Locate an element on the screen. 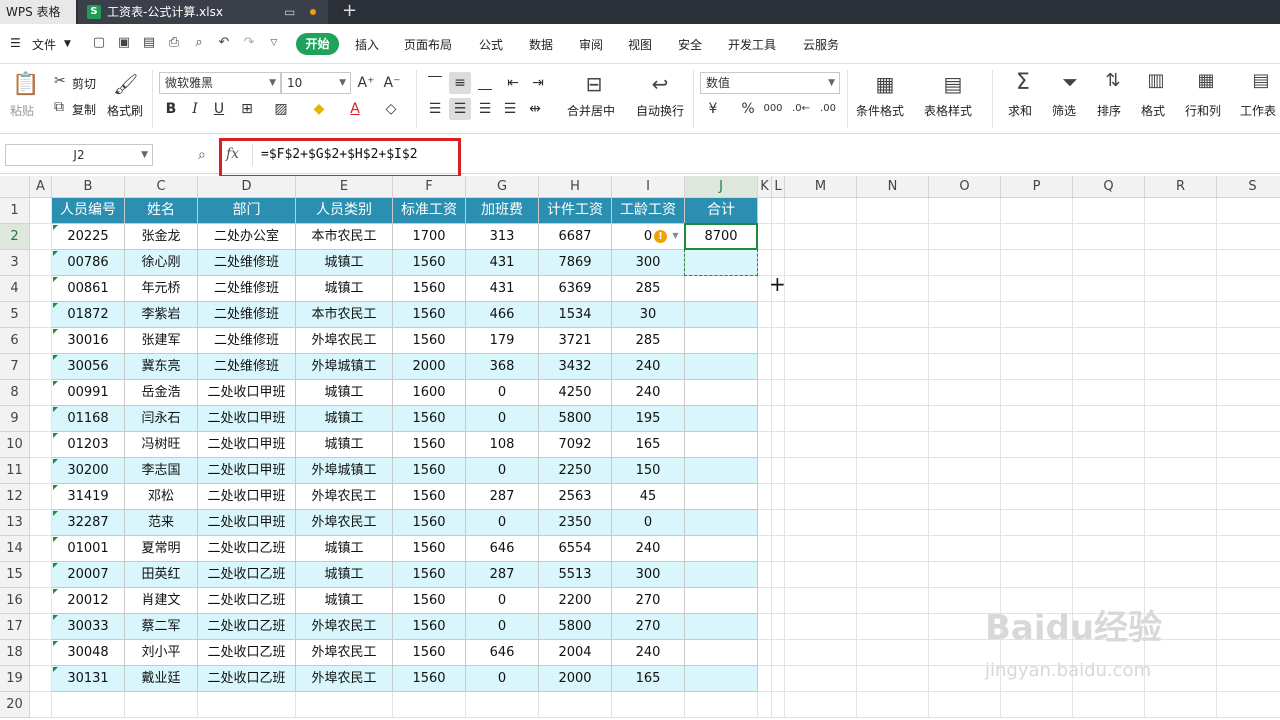 Image resolution: width=1280 pixels, height=720 pixels. eraser-icon: ◇ is located at coordinates (391, 109).